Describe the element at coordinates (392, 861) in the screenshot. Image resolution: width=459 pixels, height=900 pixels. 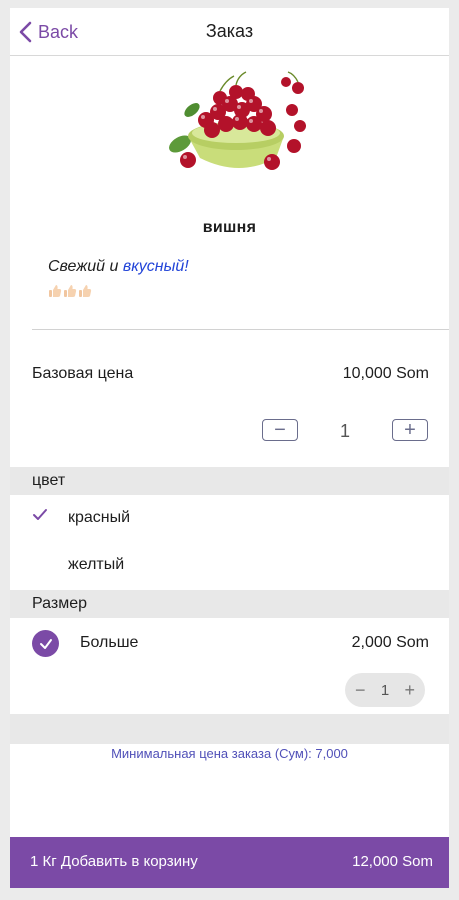
I see `cart-total: 12,000 Som` at that location.